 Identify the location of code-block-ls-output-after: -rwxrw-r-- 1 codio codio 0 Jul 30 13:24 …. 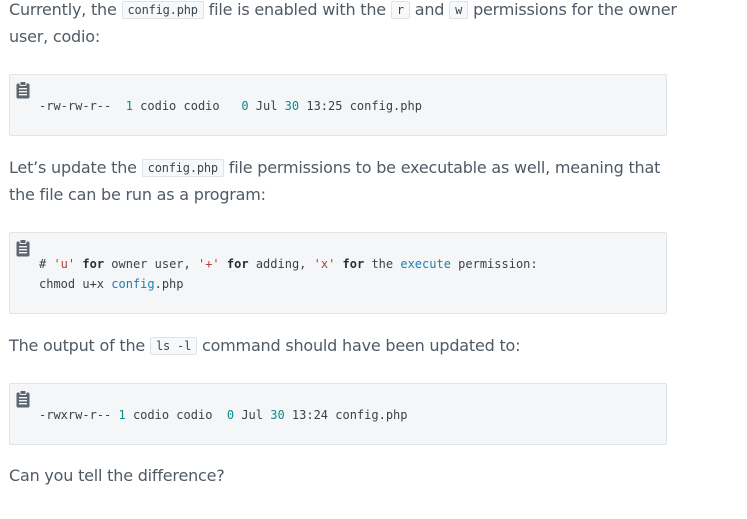
(338, 414).